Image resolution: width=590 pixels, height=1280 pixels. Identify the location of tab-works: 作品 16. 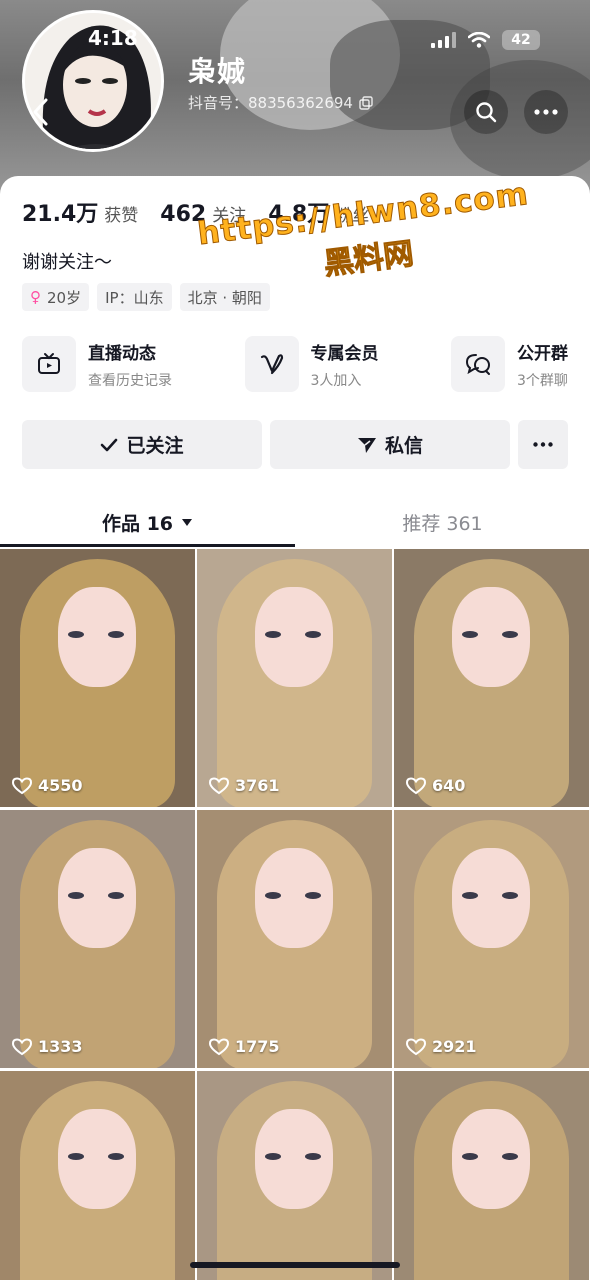
(147, 522).